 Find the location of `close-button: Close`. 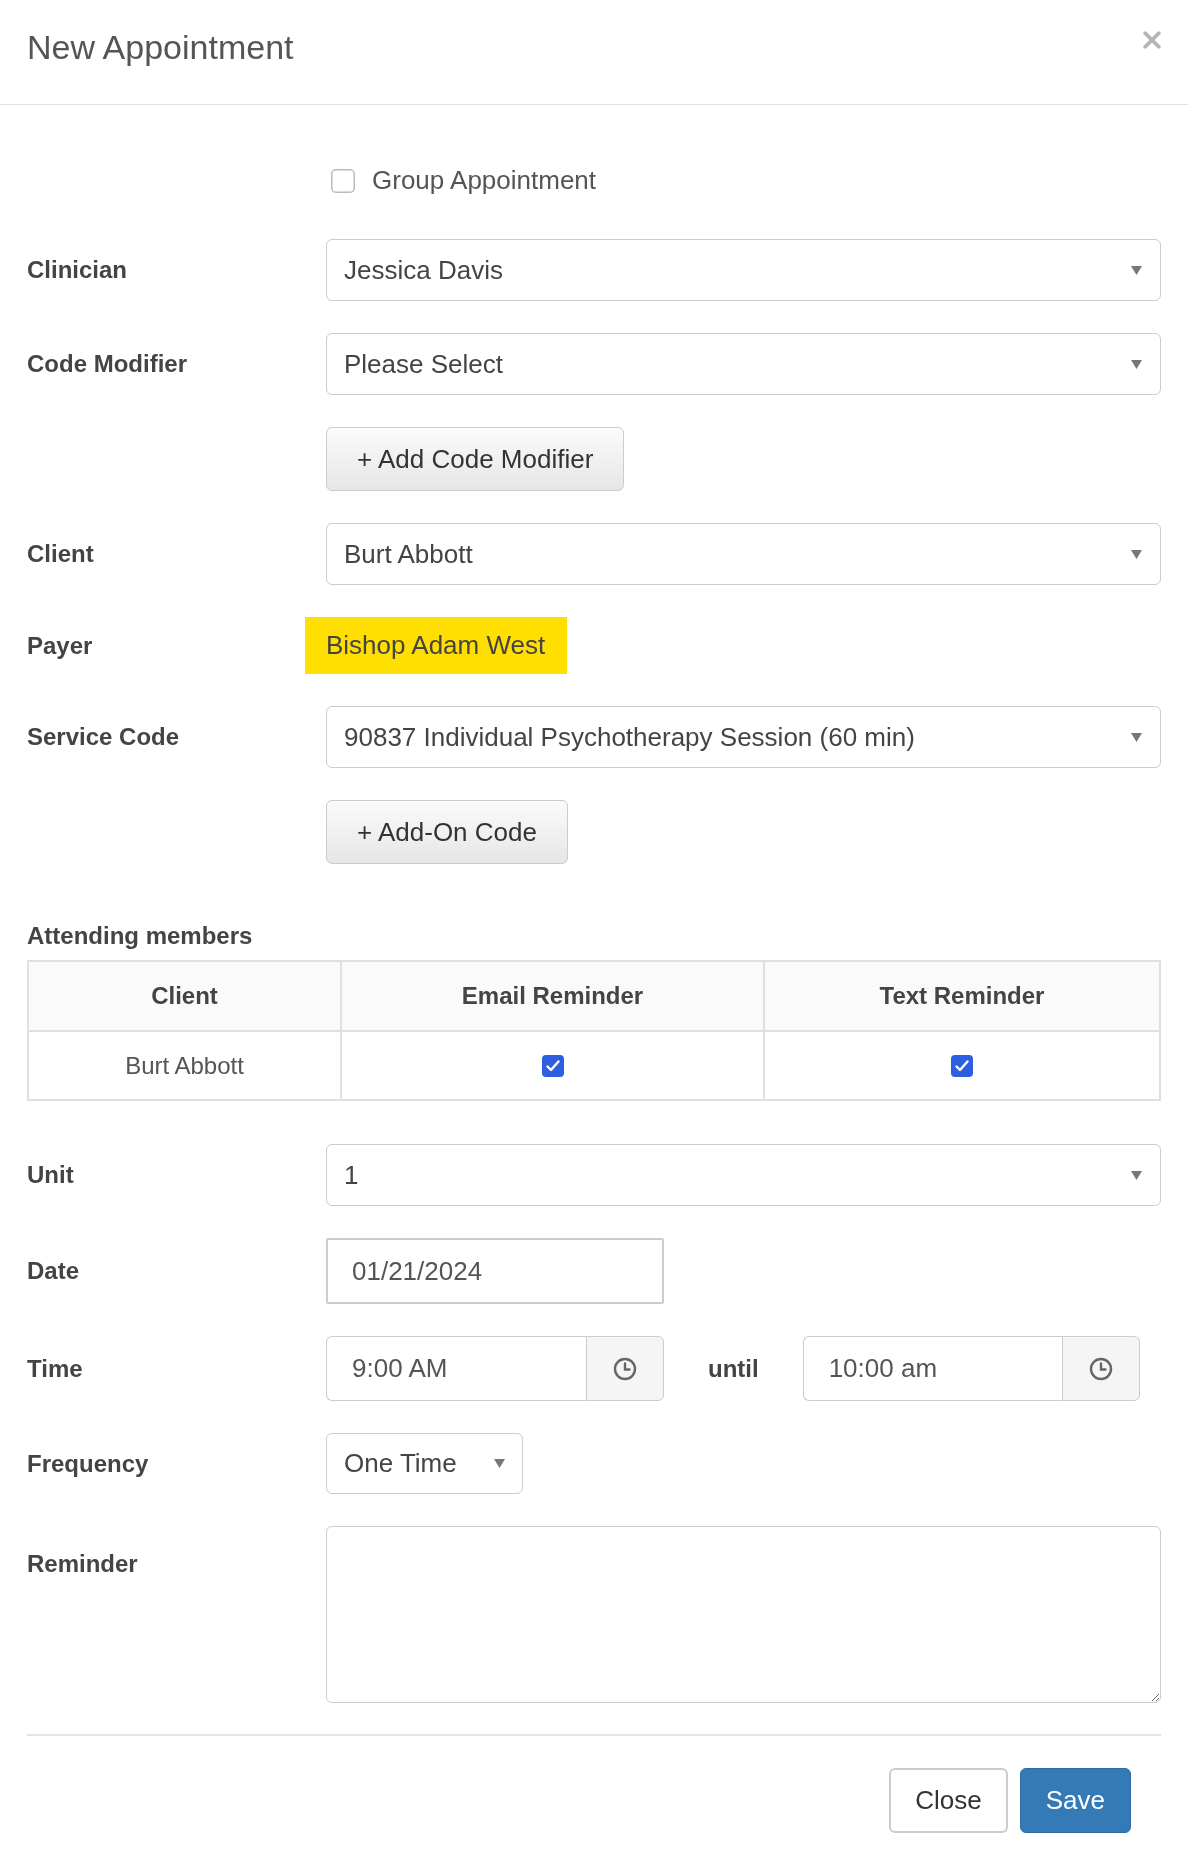

close-button: Close is located at coordinates (948, 1800).